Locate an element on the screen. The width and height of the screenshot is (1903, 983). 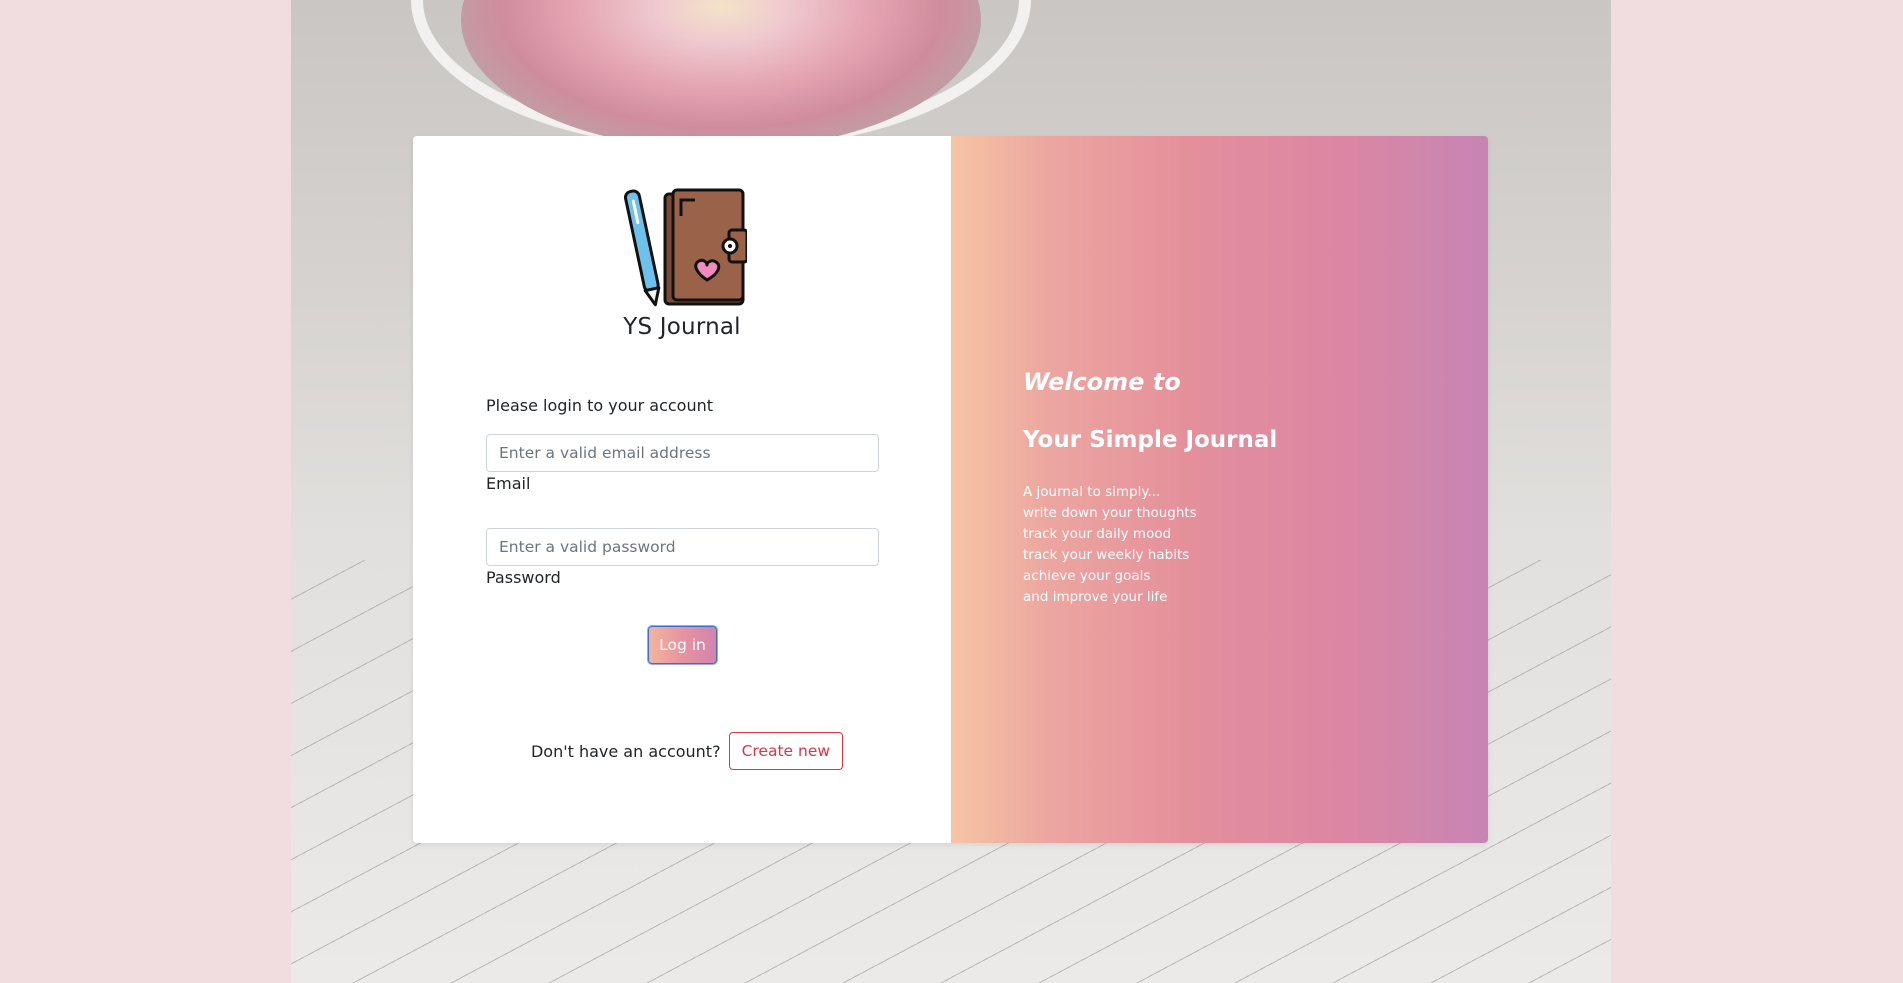
password-input is located at coordinates (682, 547).